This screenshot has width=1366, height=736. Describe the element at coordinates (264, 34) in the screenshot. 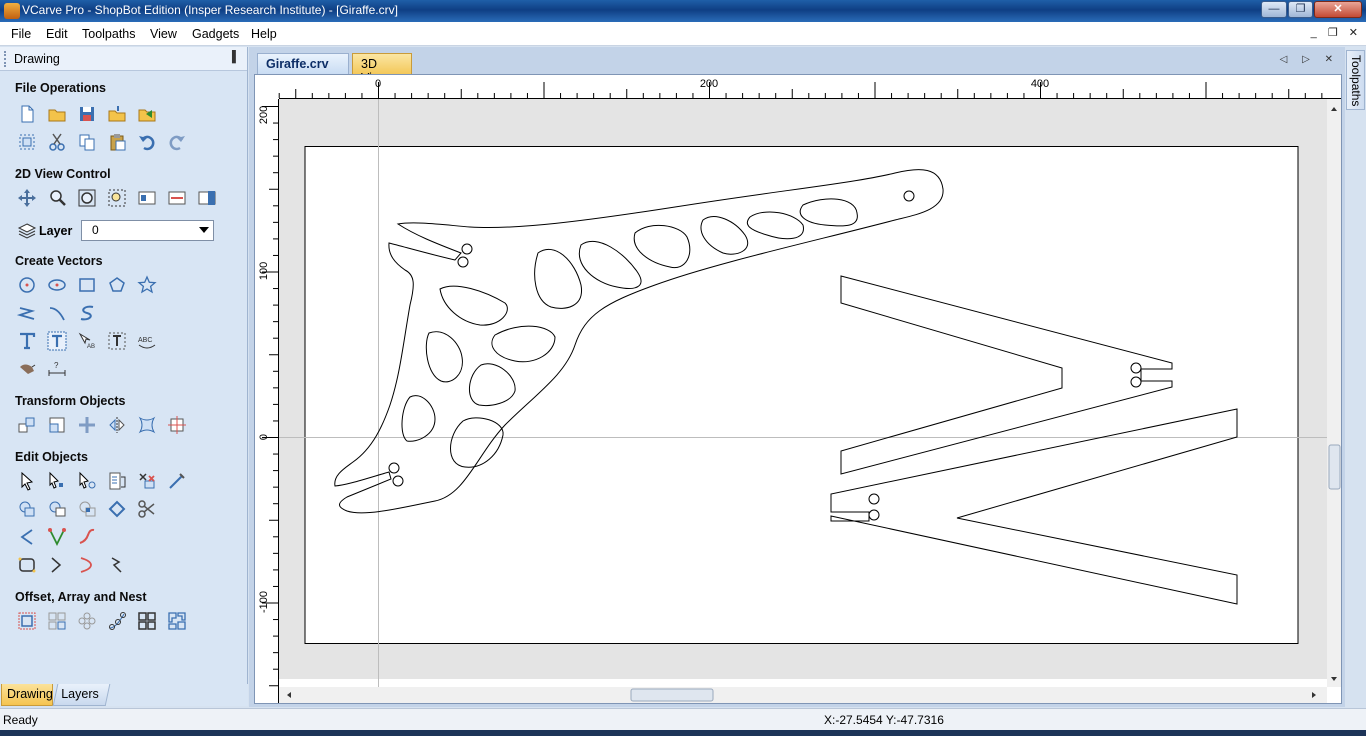

I see `menu-help: Help` at that location.